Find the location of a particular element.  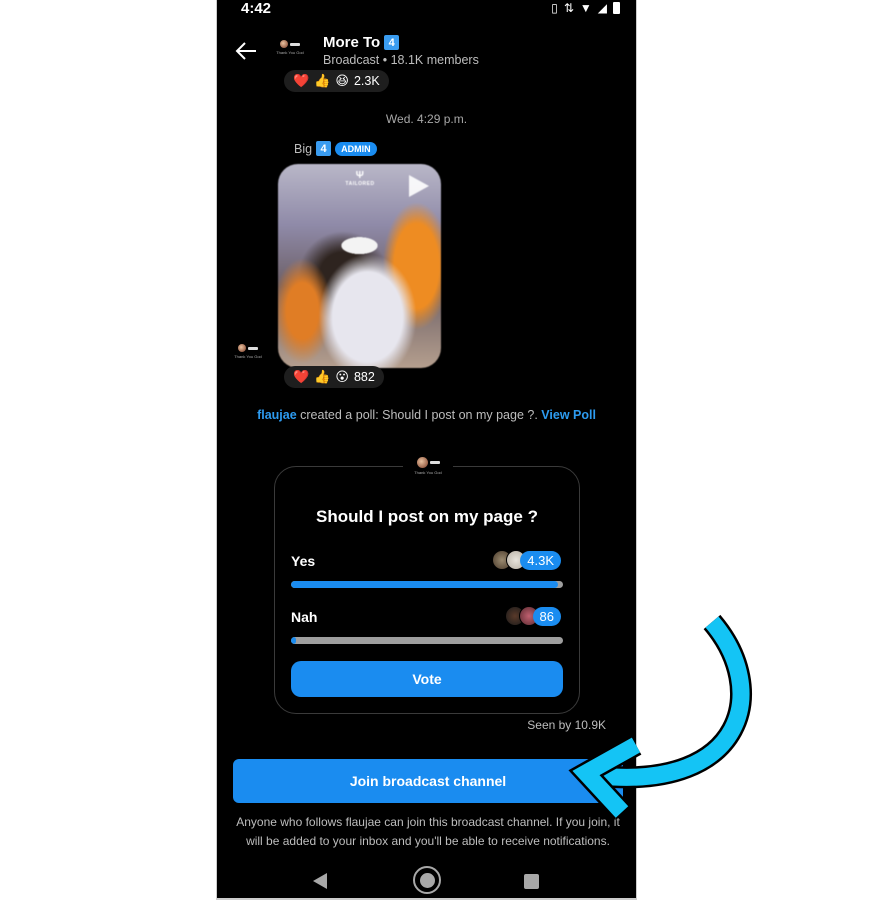

nav-home-icon is located at coordinates (427, 880).